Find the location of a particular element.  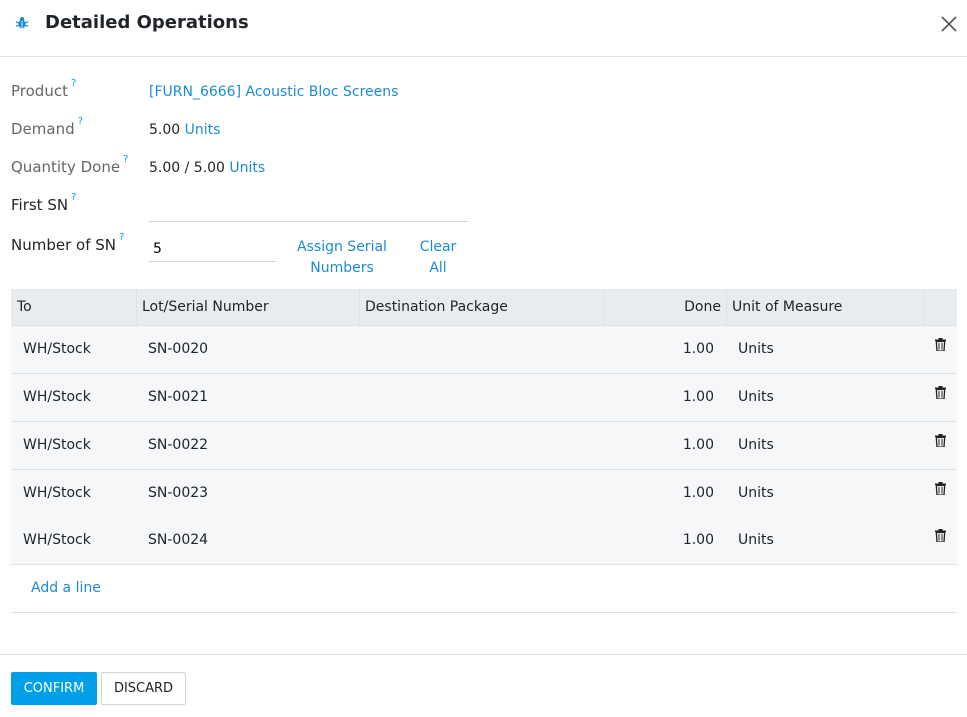

table-row: WH/Stock SN-0022 1.00 Units is located at coordinates (484, 446).